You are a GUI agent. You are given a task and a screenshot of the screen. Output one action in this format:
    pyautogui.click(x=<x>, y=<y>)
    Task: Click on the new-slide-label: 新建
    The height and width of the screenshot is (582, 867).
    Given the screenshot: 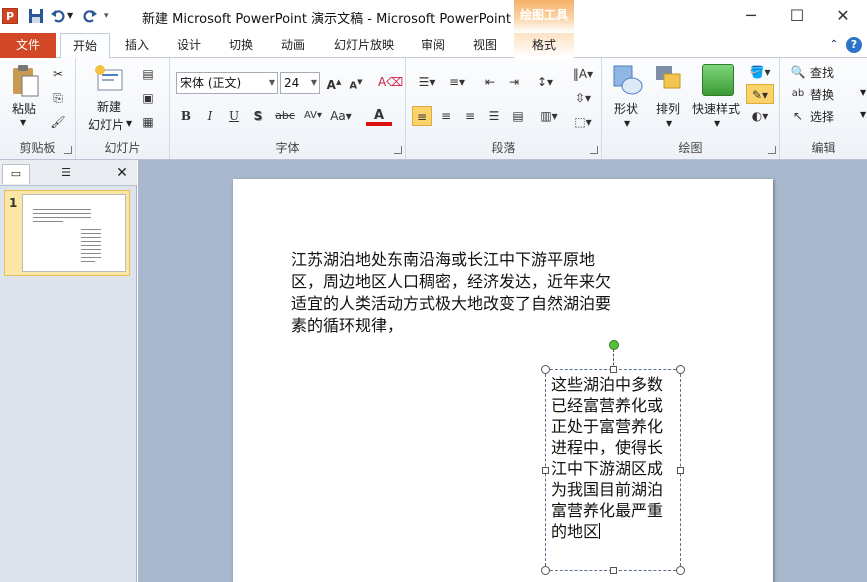 What is the action you would take?
    pyautogui.click(x=109, y=106)
    